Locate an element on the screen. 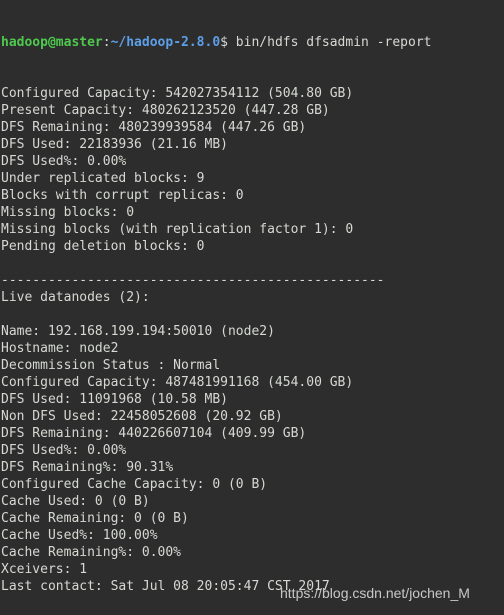  output-line: Blocks with corrupt replicas: 0 is located at coordinates (122, 195).